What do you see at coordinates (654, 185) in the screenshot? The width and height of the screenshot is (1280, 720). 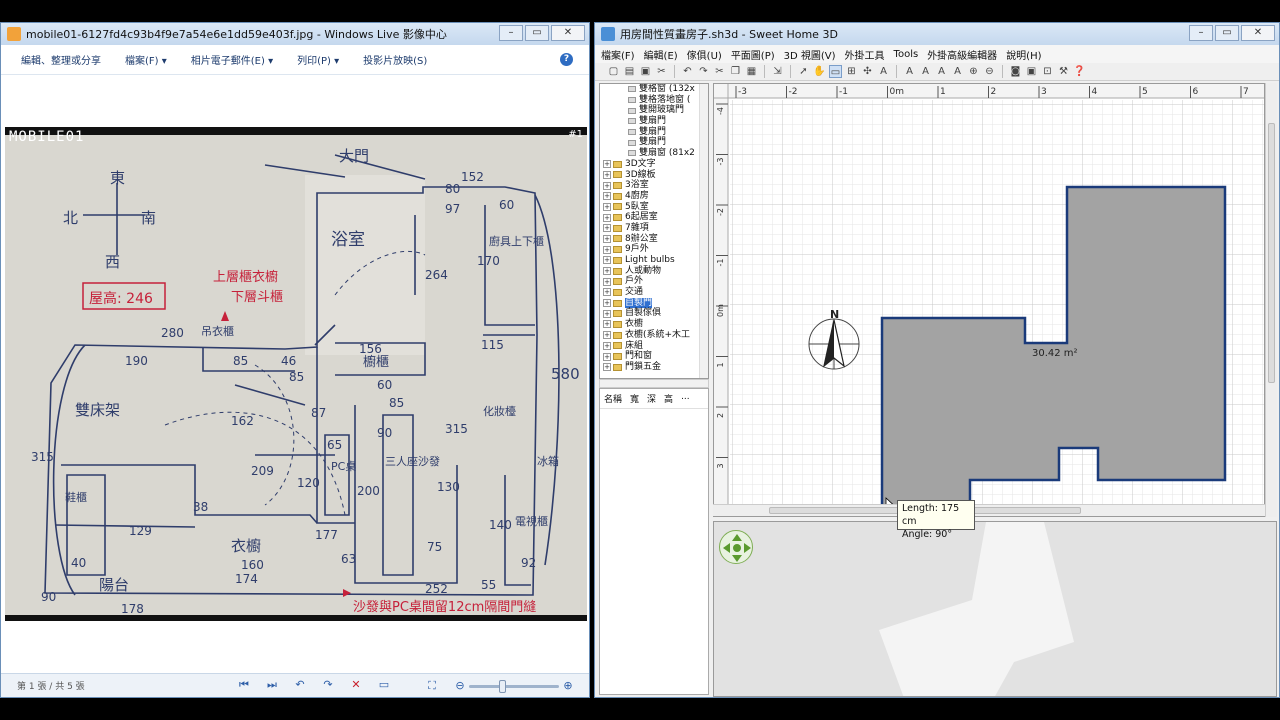 I see `catalog-category: +3浴室` at bounding box center [654, 185].